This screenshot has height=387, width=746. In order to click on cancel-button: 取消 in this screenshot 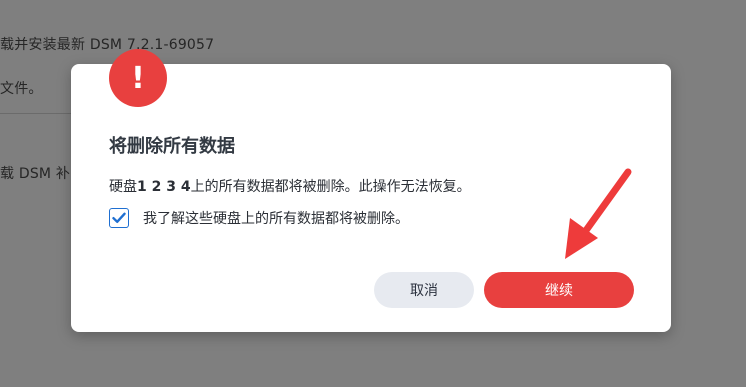, I will do `click(424, 290)`.